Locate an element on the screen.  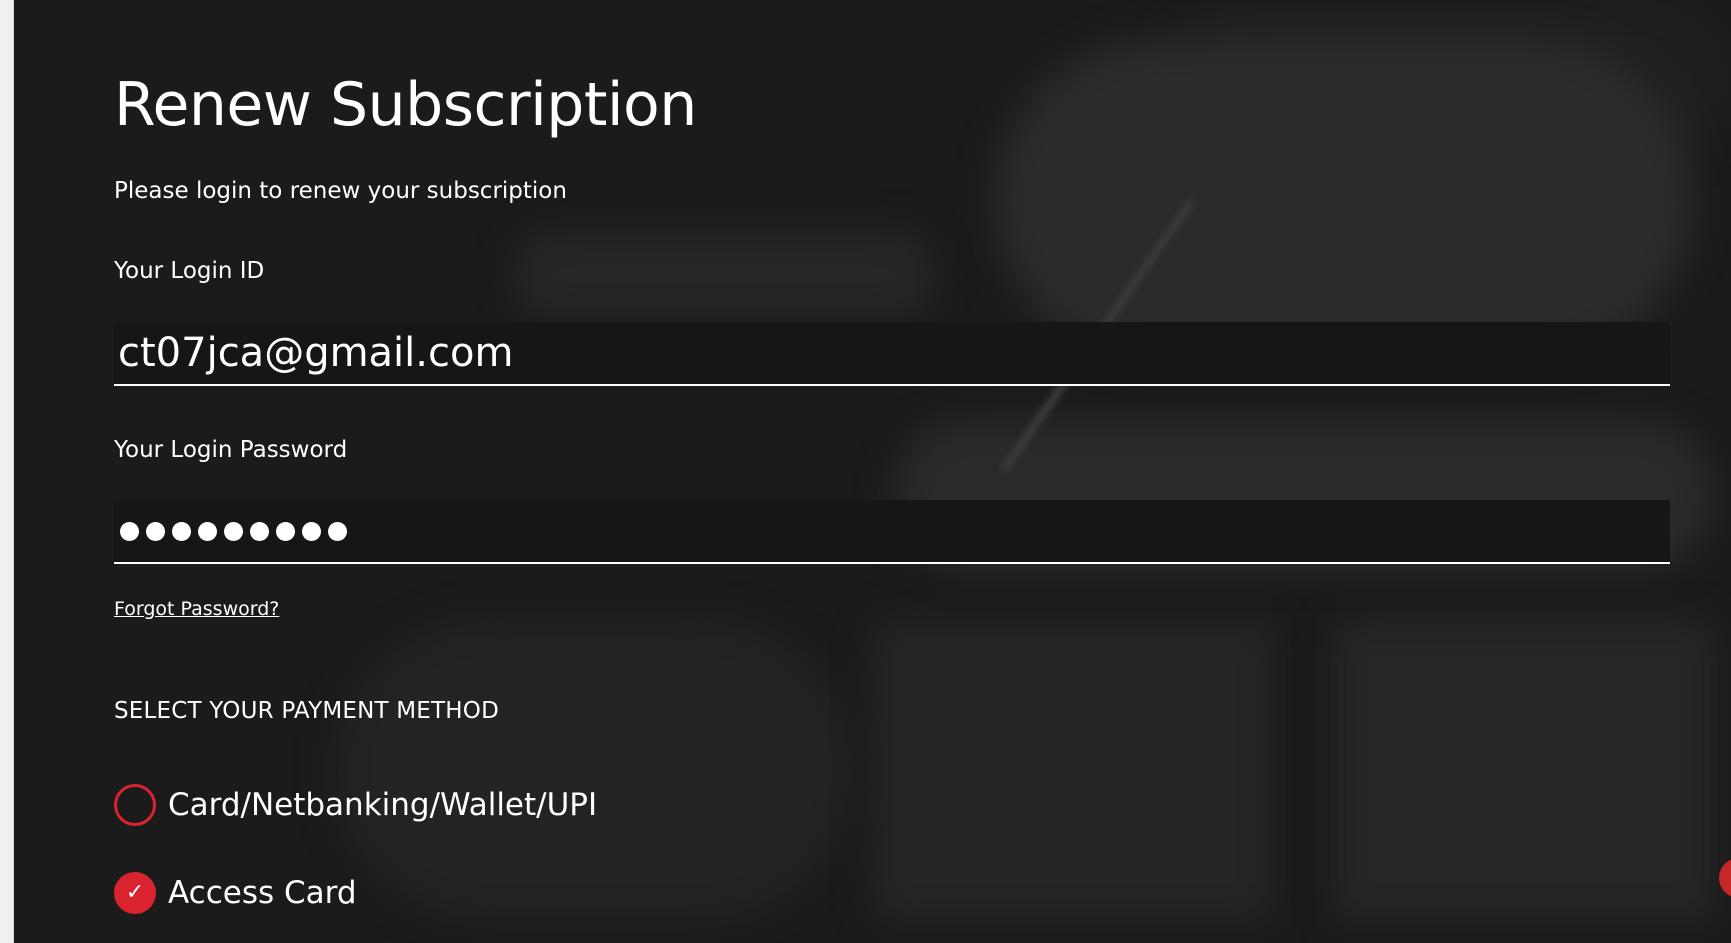
payment-option-label: Card/Netbanking/Wallet/UPI is located at coordinates (383, 805).